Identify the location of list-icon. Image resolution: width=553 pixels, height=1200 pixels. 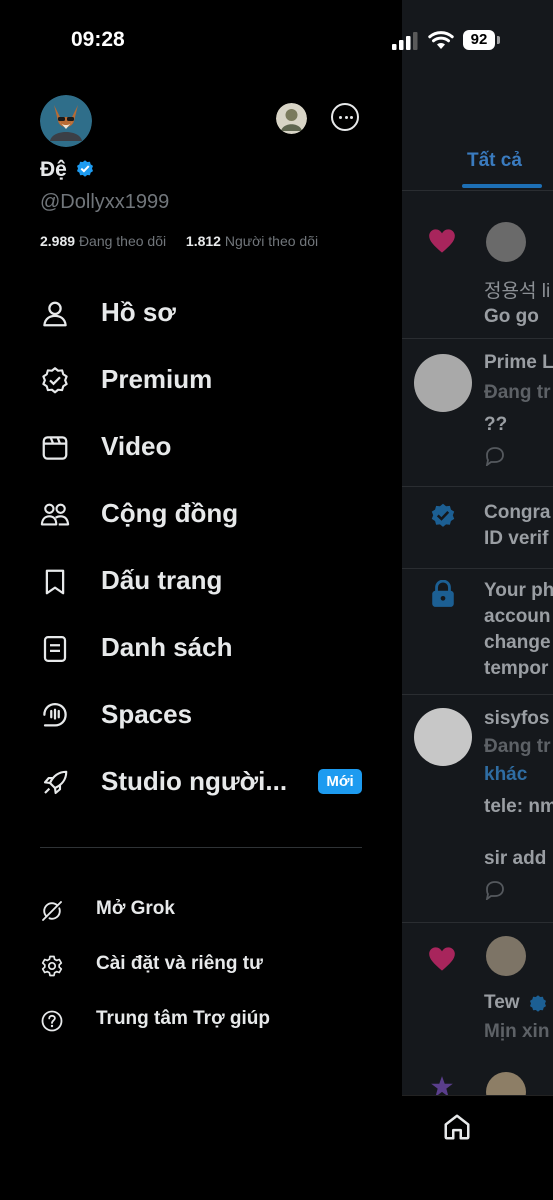
(55, 649).